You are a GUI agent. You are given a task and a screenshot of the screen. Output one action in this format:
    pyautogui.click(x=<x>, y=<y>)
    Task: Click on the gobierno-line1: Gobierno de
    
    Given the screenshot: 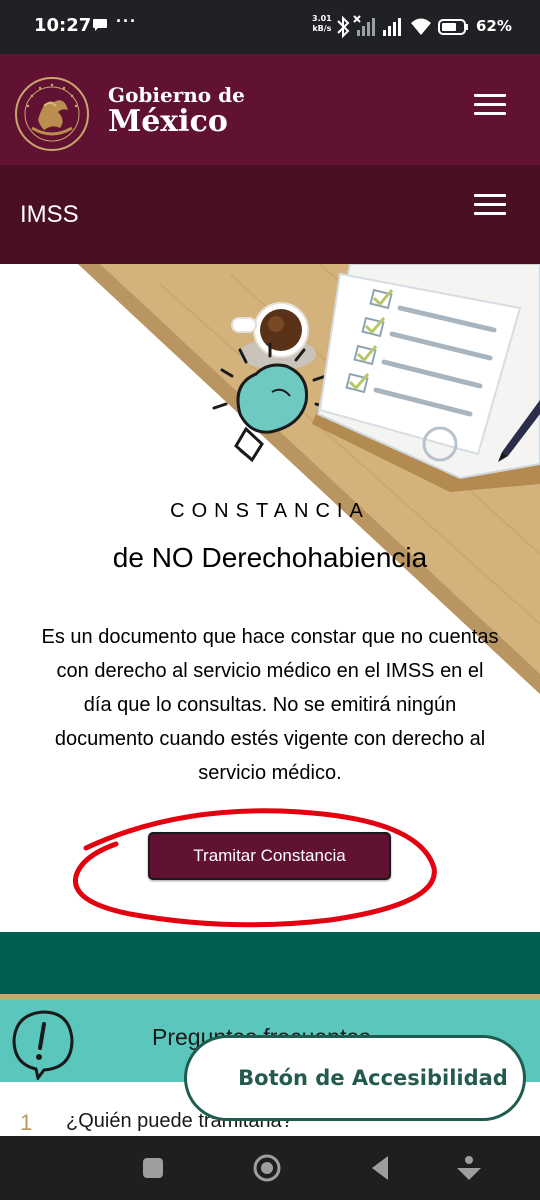 What is the action you would take?
    pyautogui.click(x=176, y=95)
    